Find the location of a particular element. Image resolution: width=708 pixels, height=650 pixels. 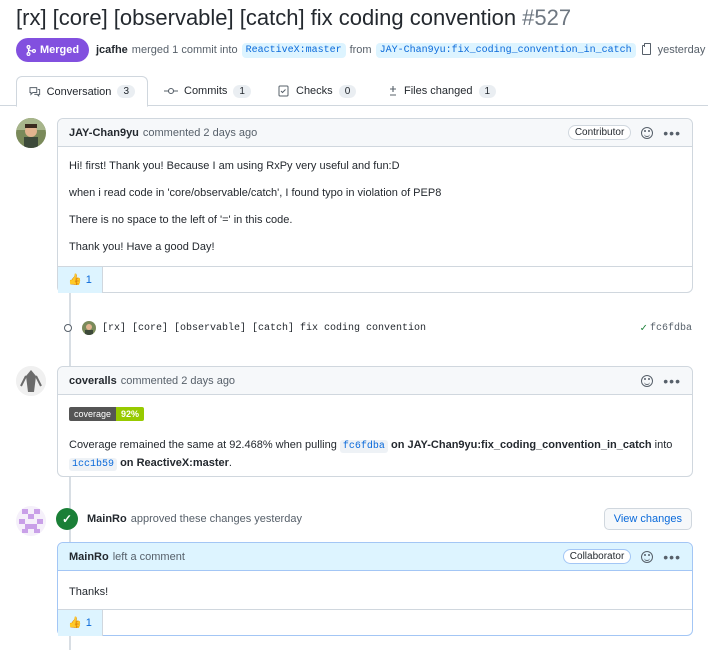

tab-label: Commits is located at coordinates (206, 91).